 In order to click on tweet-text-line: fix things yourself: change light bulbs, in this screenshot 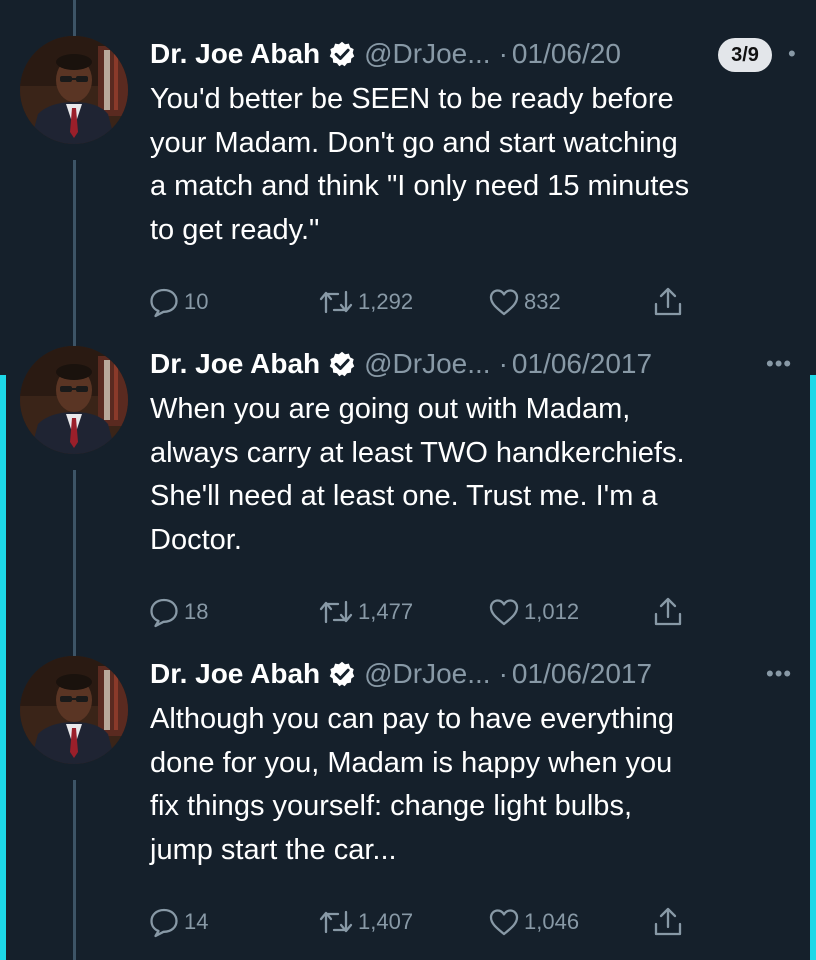, I will do `click(391, 806)`.